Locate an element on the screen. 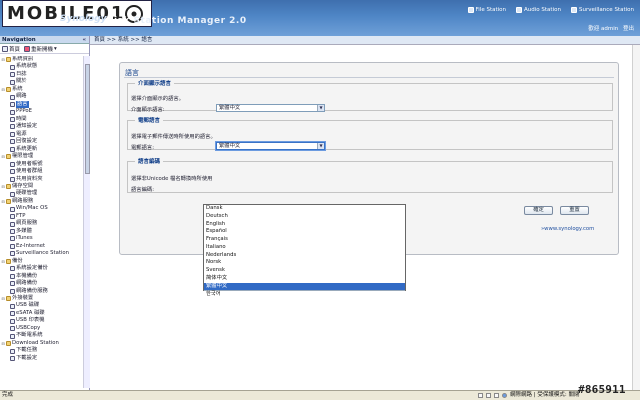 The width and height of the screenshot is (640, 400). sidebar-item-label: 本機備份 is located at coordinates (27, 275).